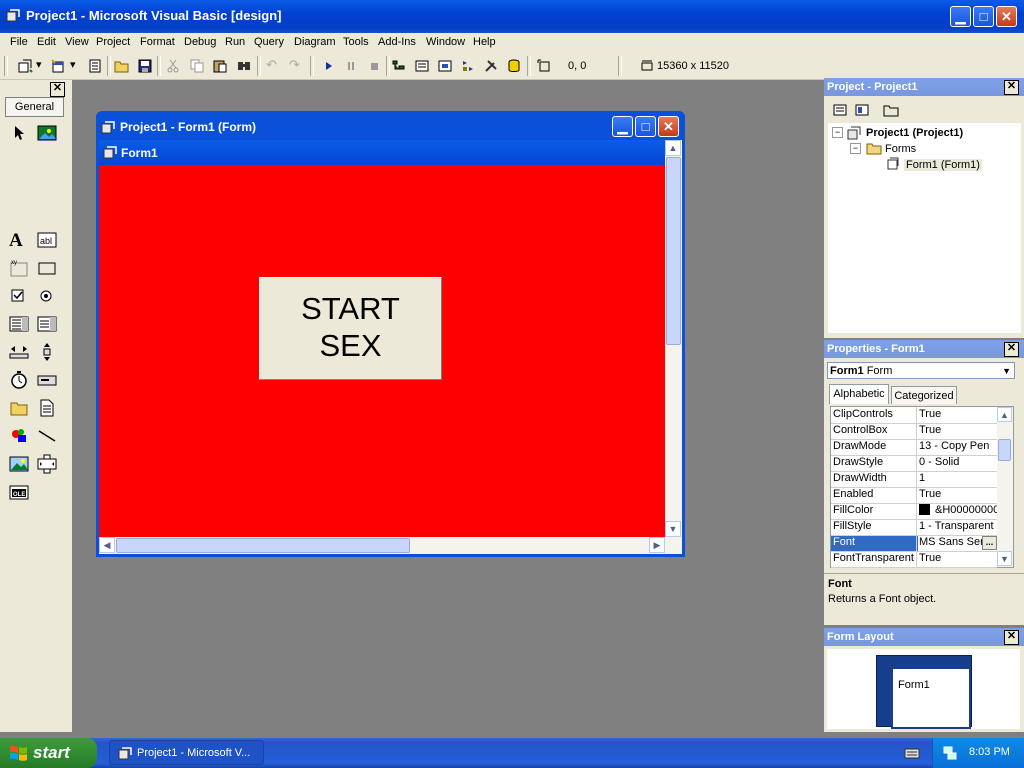 This screenshot has width=1024, height=768. Describe the element at coordinates (1006, 16) in the screenshot. I see `close-button: ✕` at that location.